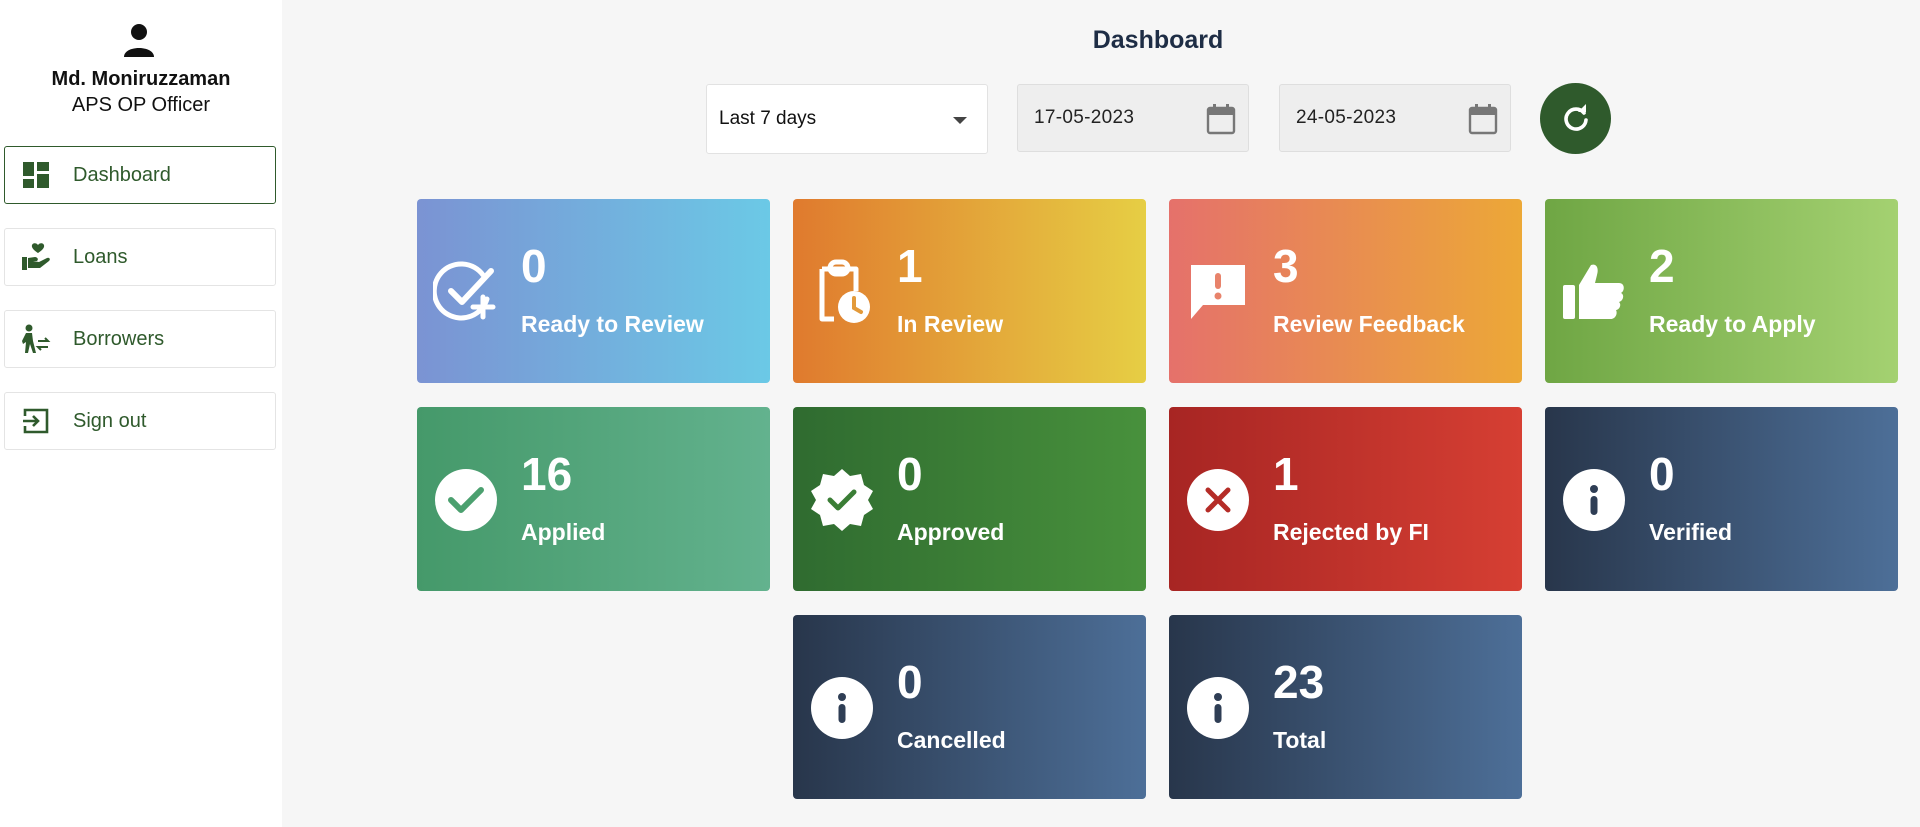 The width and height of the screenshot is (1920, 827). I want to click on card-label: Ready to Apply, so click(1732, 324).